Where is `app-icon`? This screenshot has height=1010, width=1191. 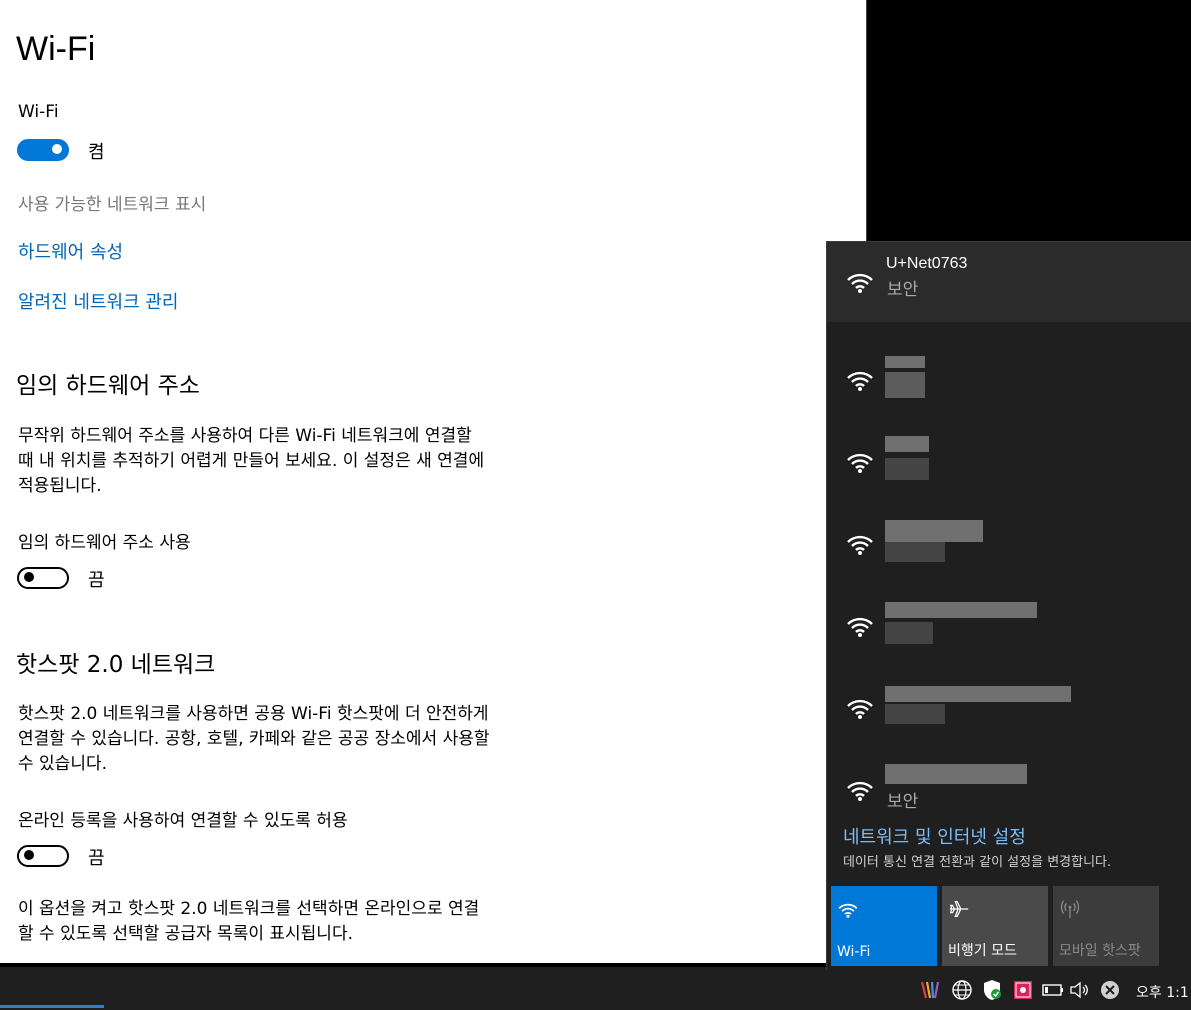 app-icon is located at coordinates (1023, 990).